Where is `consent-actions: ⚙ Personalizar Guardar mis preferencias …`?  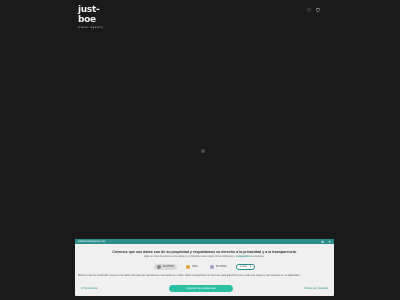
consent-actions: ⚙ Personalizar Guardar mis preferencias … is located at coordinates (204, 288).